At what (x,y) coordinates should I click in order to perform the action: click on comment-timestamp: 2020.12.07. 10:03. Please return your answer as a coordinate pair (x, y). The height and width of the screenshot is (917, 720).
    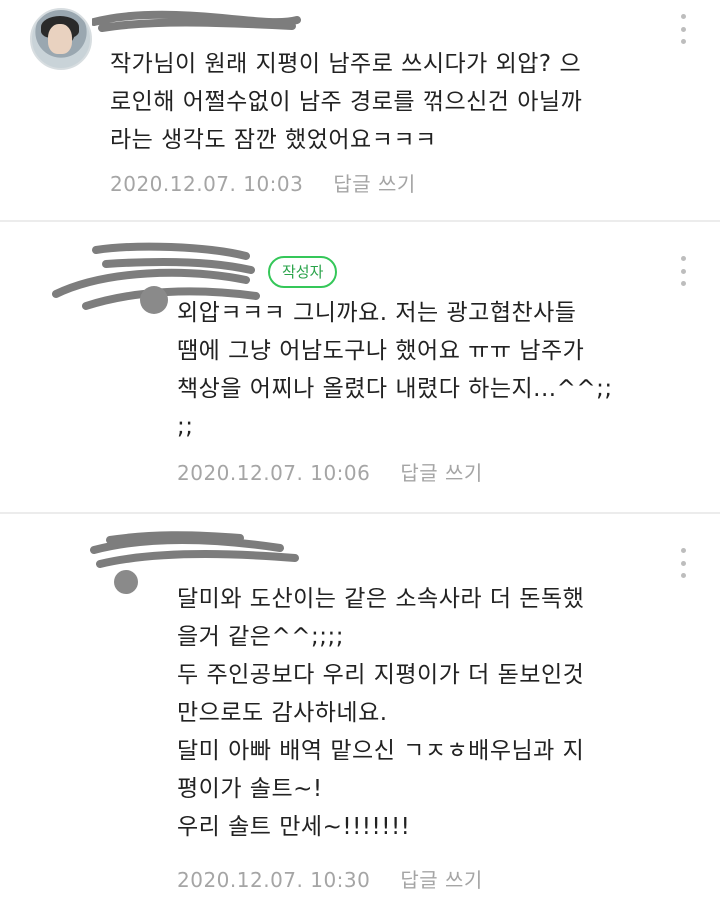
    Looking at the image, I should click on (207, 184).